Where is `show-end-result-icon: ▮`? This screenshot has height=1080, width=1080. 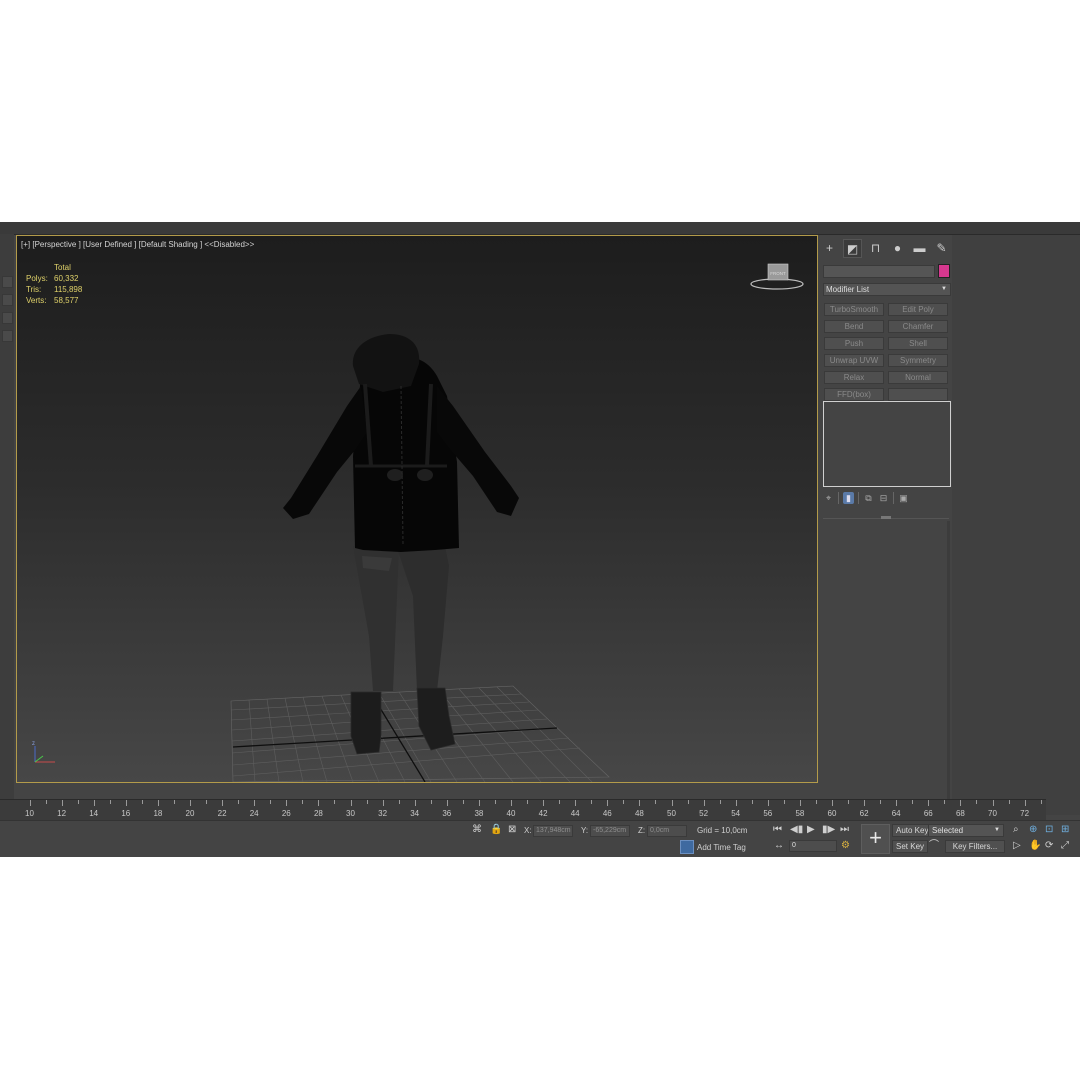 show-end-result-icon: ▮ is located at coordinates (848, 498).